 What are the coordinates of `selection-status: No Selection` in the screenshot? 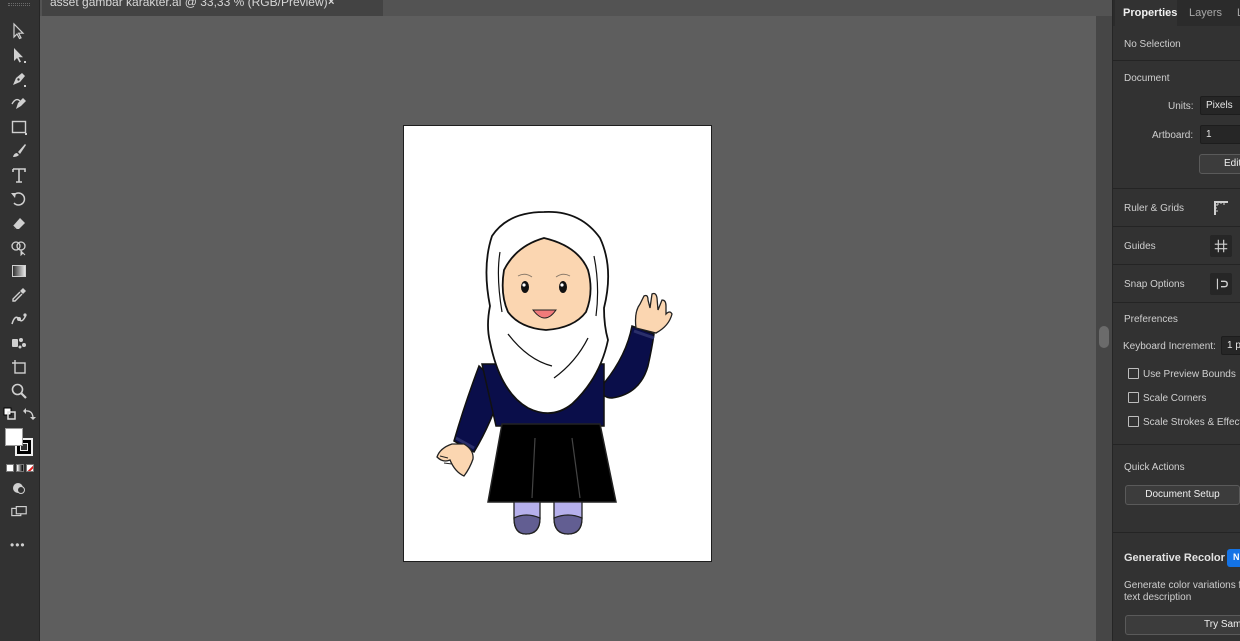 It's located at (1152, 44).